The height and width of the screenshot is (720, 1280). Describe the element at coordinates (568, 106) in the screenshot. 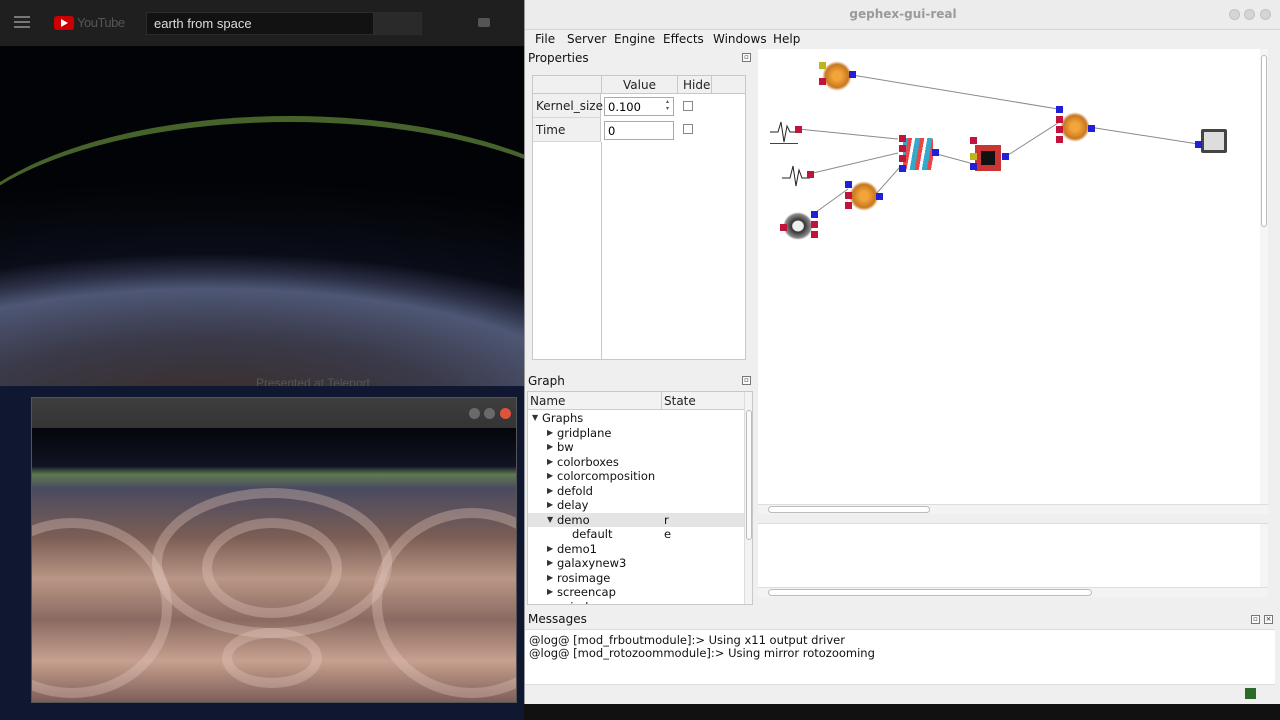

I see `property-name: Kernel_size` at that location.